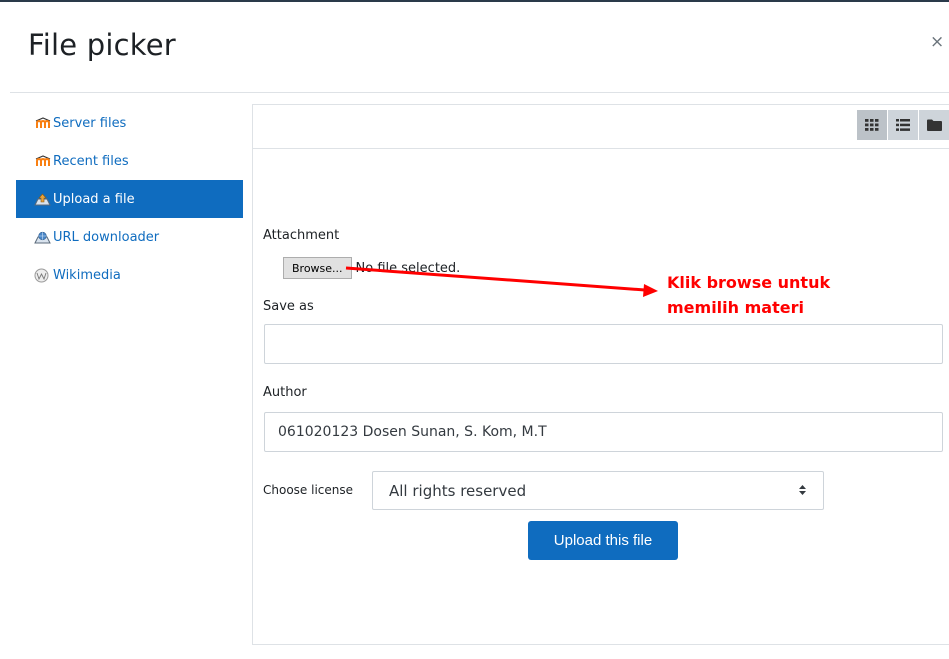 The width and height of the screenshot is (949, 659). I want to click on repository-sidebar: Server files Recent files Upload a file, so click(129, 199).